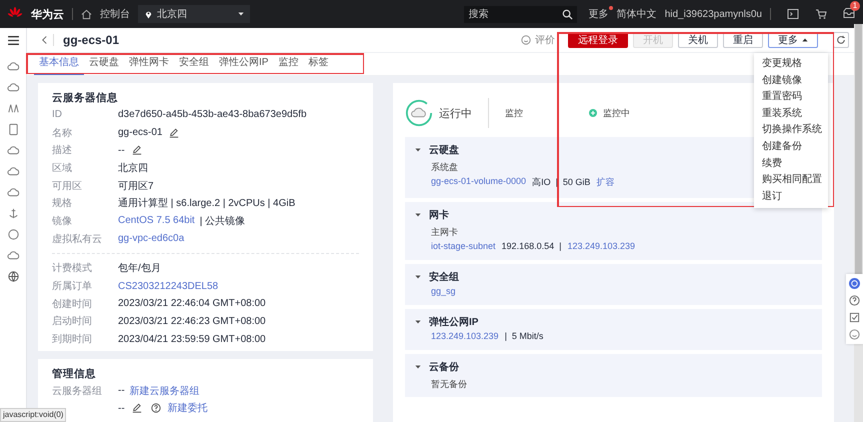  Describe the element at coordinates (13, 129) in the screenshot. I see `document-icon` at that location.